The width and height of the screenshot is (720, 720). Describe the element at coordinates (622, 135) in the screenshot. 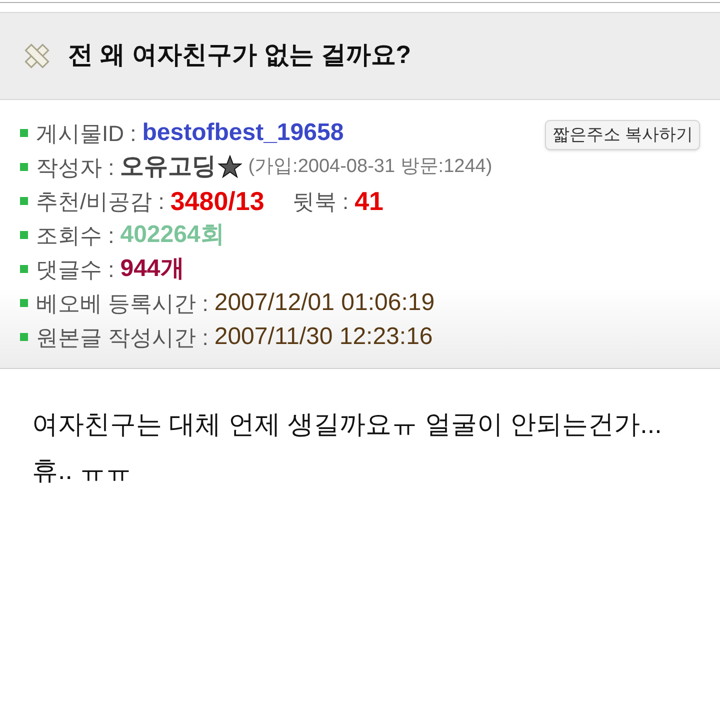

I see `copy-short-url-button: 짧은주소 복사하기` at that location.